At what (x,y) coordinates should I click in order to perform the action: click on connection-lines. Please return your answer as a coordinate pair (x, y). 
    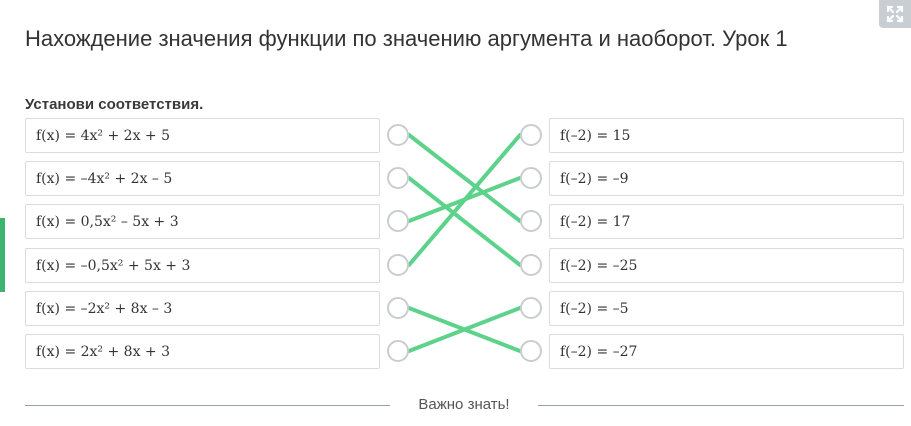
    Looking at the image, I should click on (464, 243).